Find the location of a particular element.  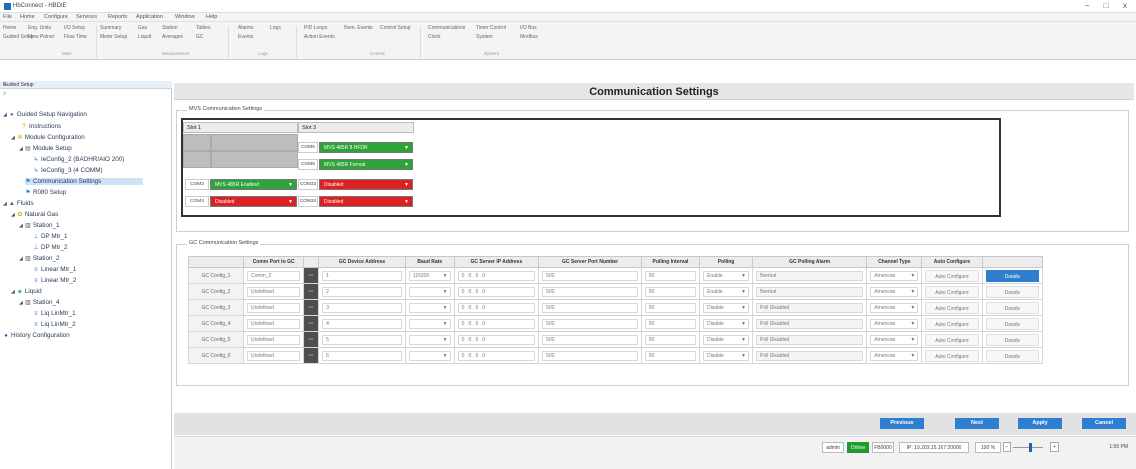

tree-liquid: ◢ ◈ Liquid is located at coordinates (26, 291).